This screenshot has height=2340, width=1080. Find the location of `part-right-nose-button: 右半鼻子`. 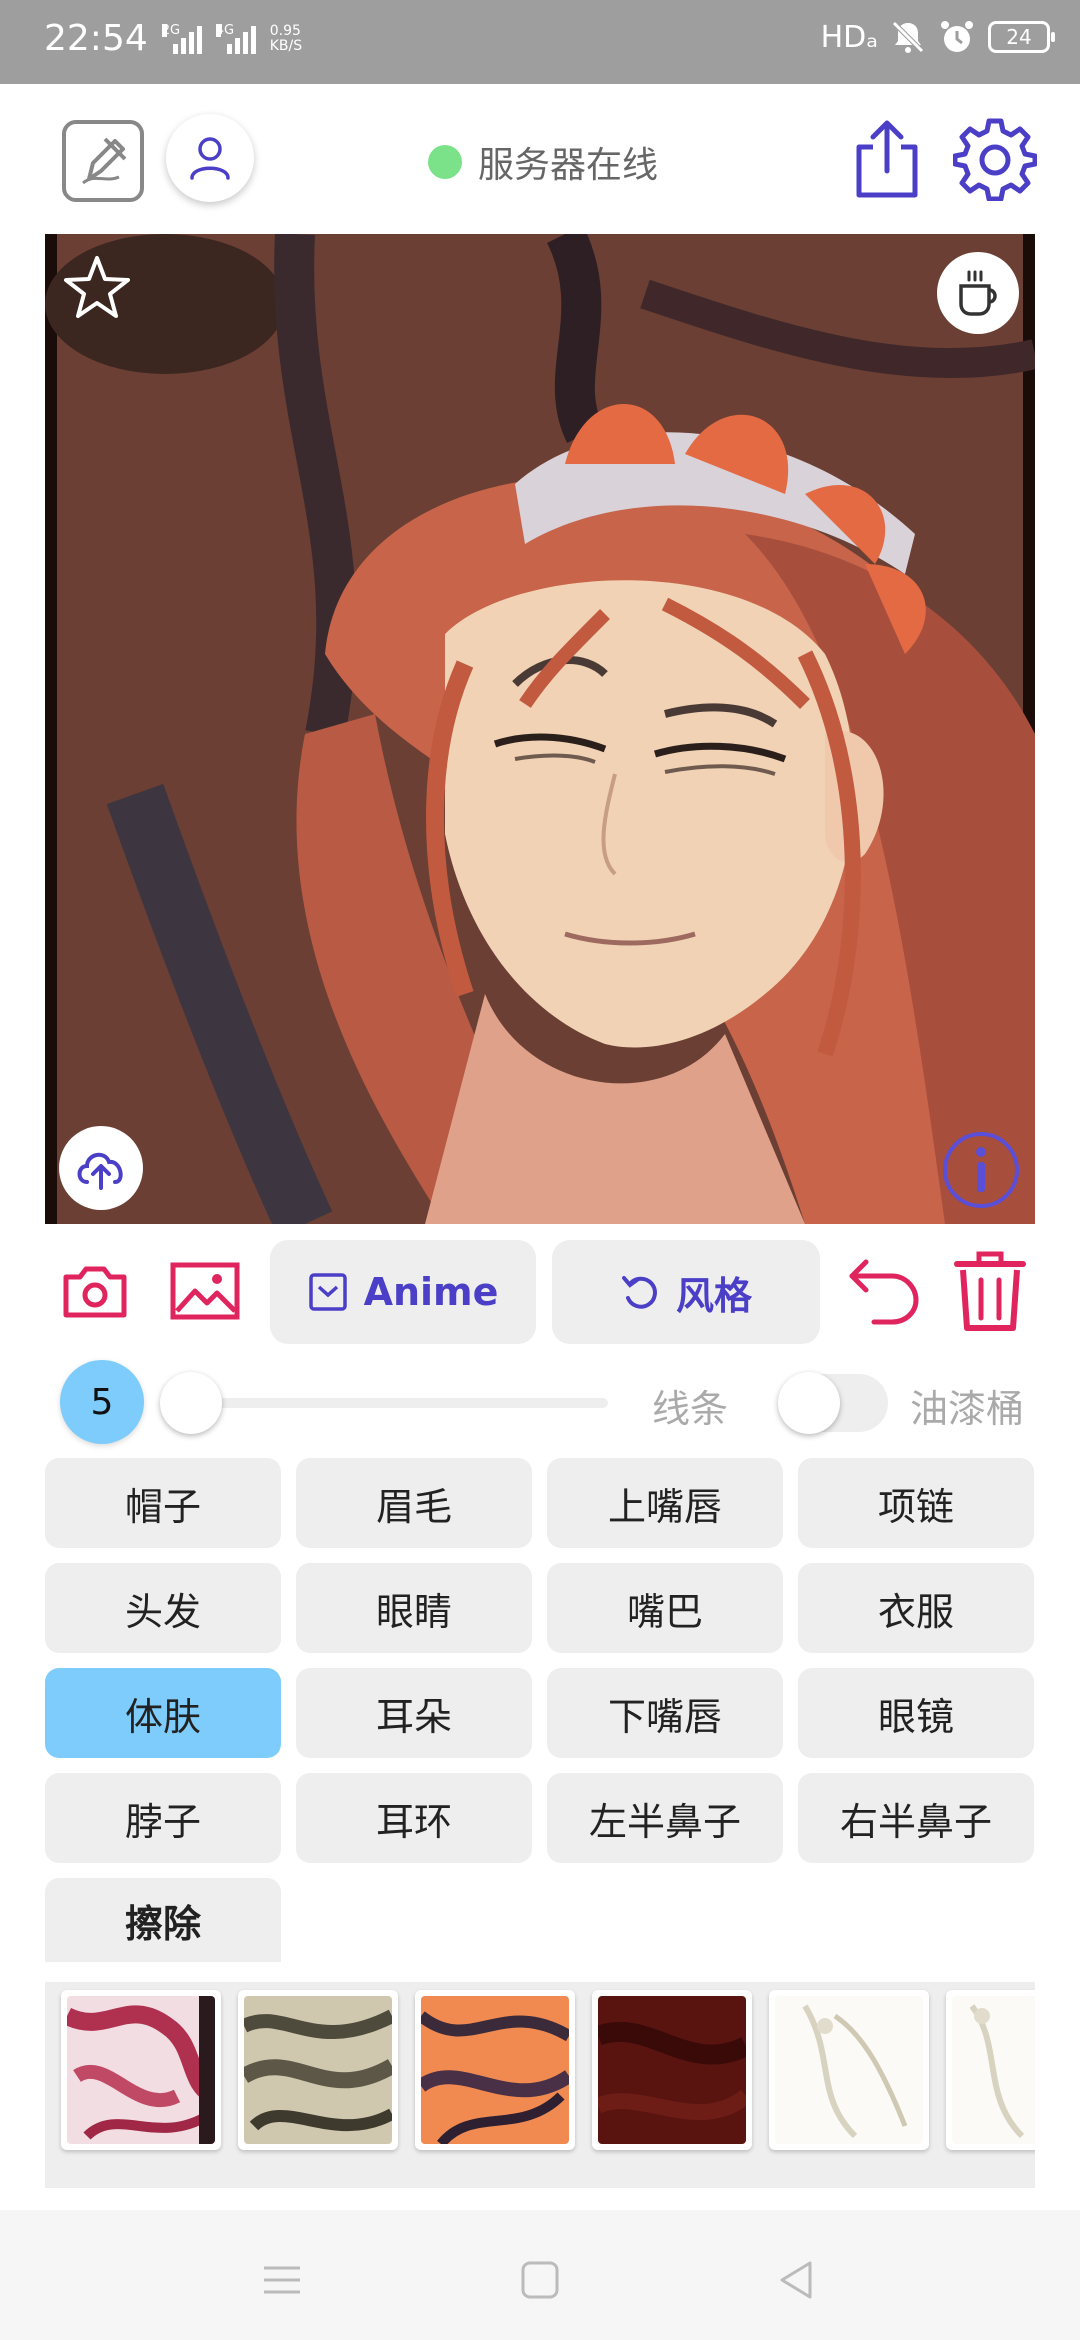

part-right-nose-button: 右半鼻子 is located at coordinates (916, 1818).